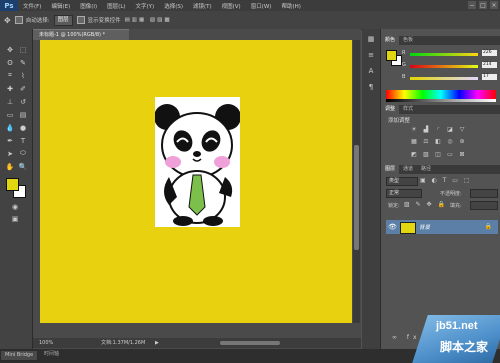  I want to click on close-button: ×, so click(494, 5).